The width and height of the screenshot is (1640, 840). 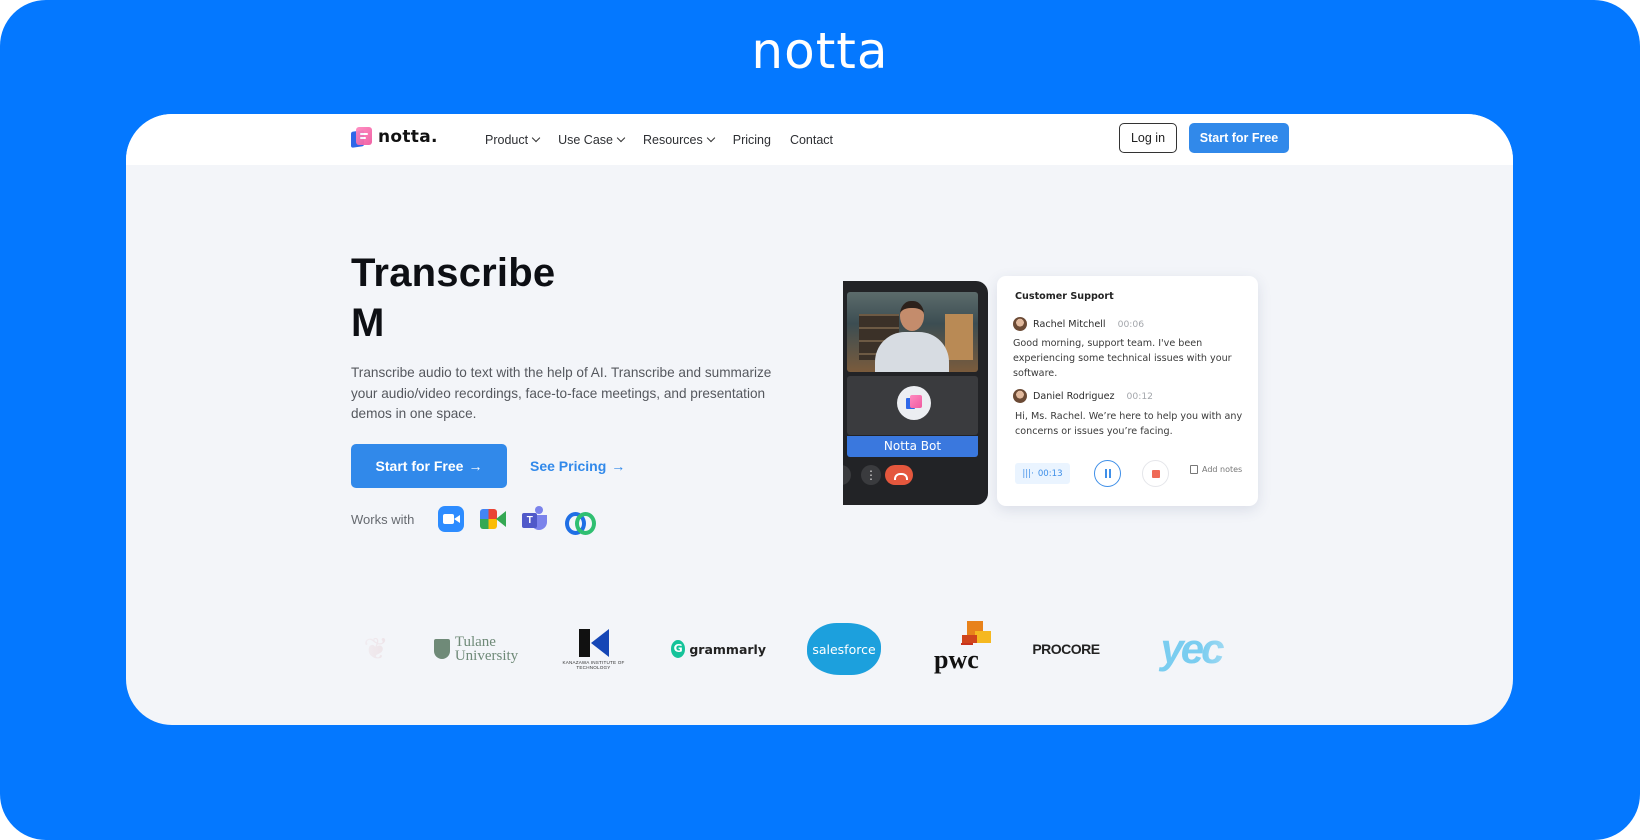 What do you see at coordinates (478, 519) in the screenshot?
I see `works-with-row: Works with` at bounding box center [478, 519].